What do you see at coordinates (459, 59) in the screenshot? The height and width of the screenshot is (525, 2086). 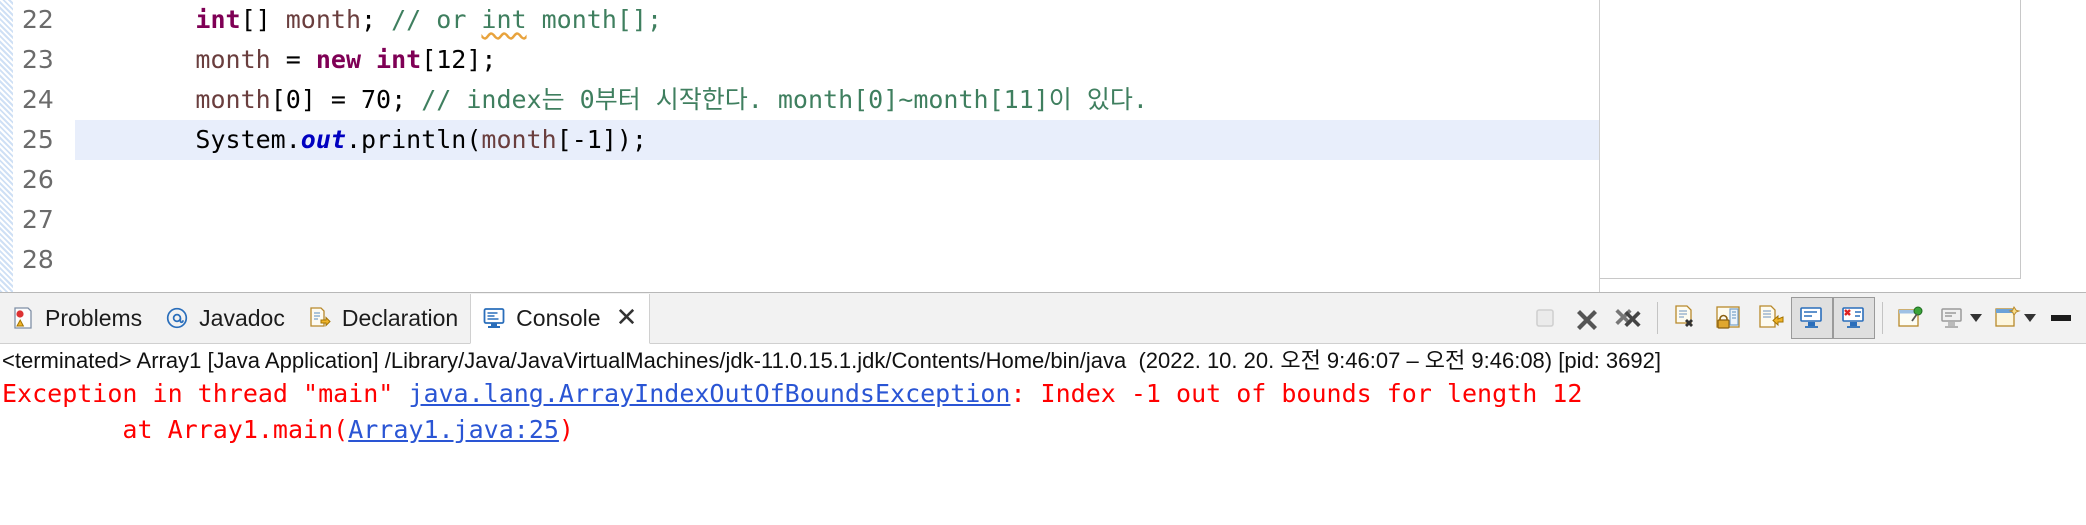 I see `code-token: [12];` at bounding box center [459, 59].